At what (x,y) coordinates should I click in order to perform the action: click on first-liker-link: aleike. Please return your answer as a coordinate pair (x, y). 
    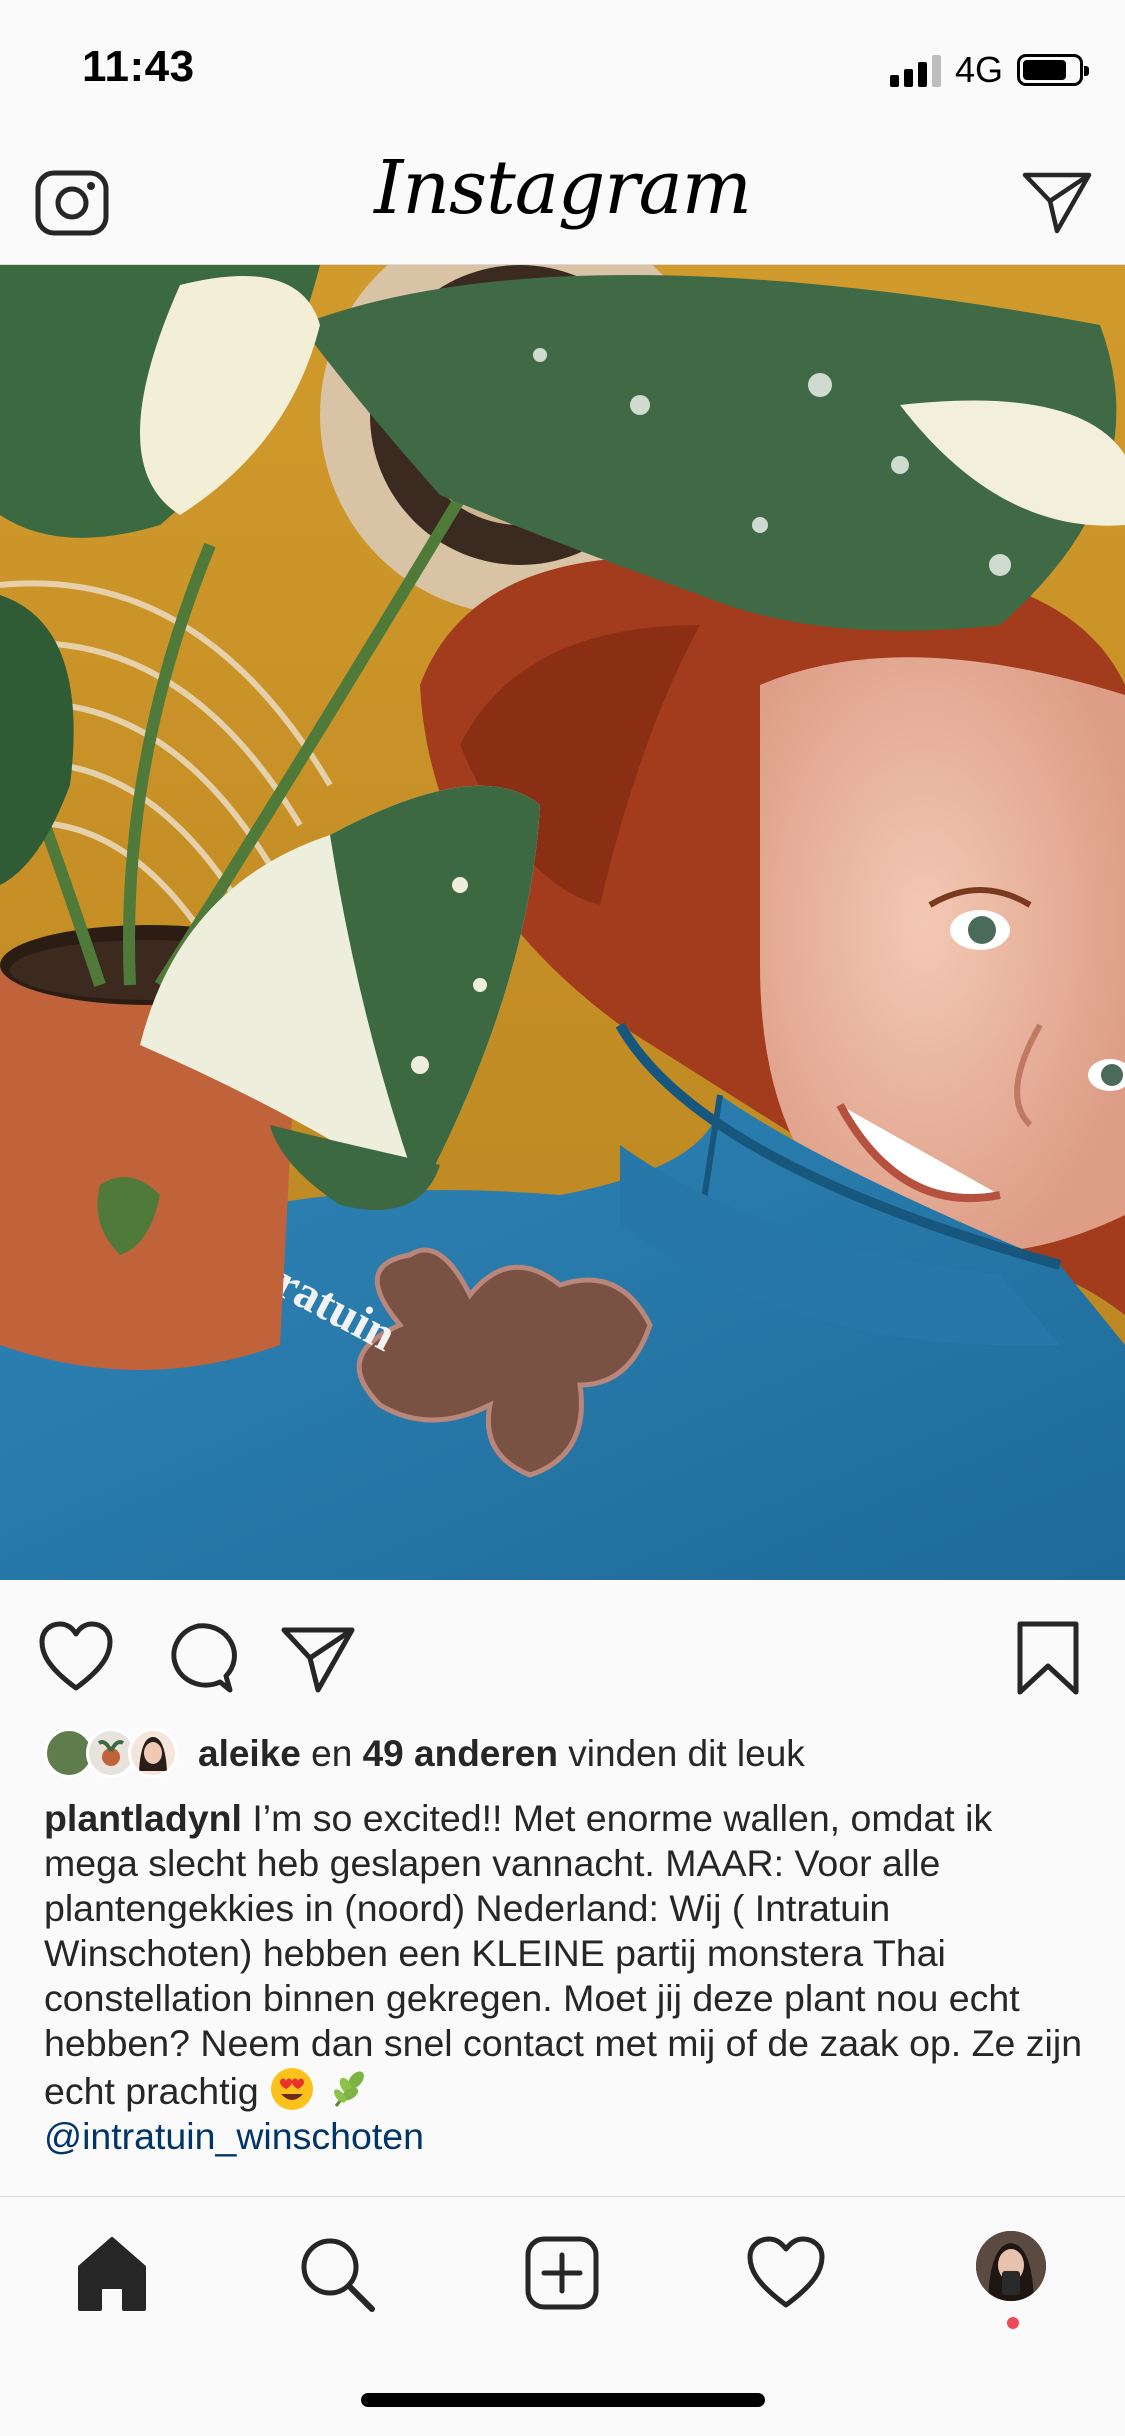
    Looking at the image, I should click on (249, 1753).